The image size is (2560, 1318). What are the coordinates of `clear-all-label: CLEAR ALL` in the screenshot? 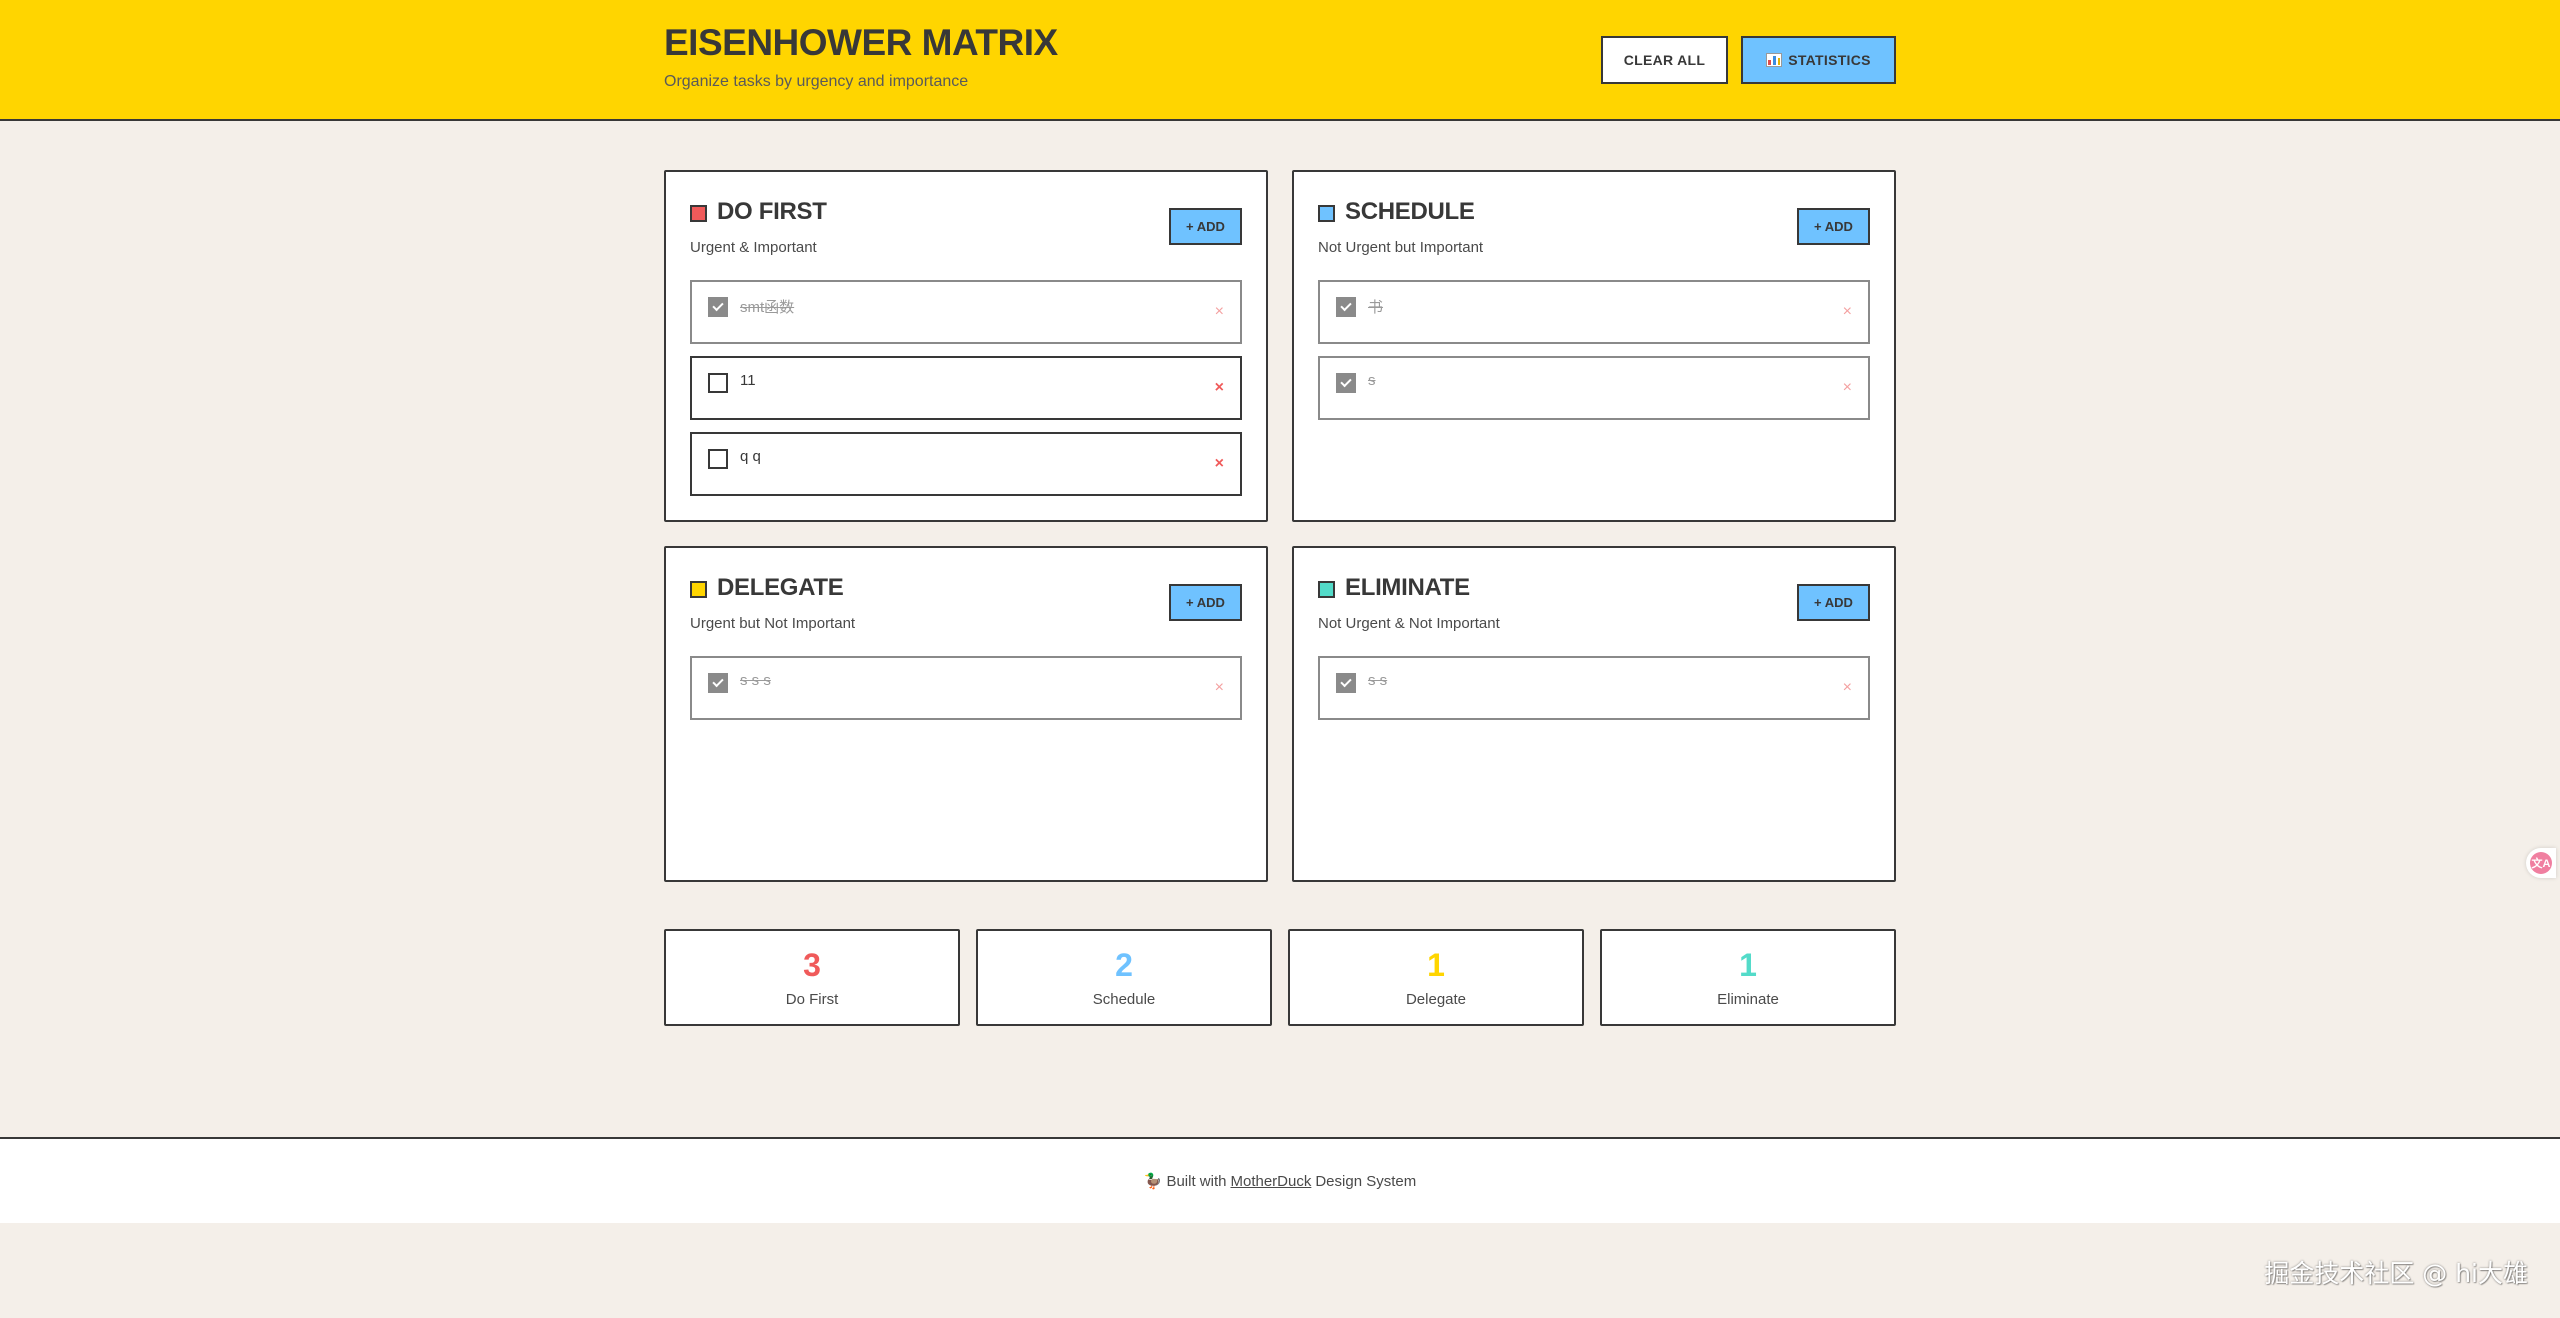 It's located at (1664, 60).